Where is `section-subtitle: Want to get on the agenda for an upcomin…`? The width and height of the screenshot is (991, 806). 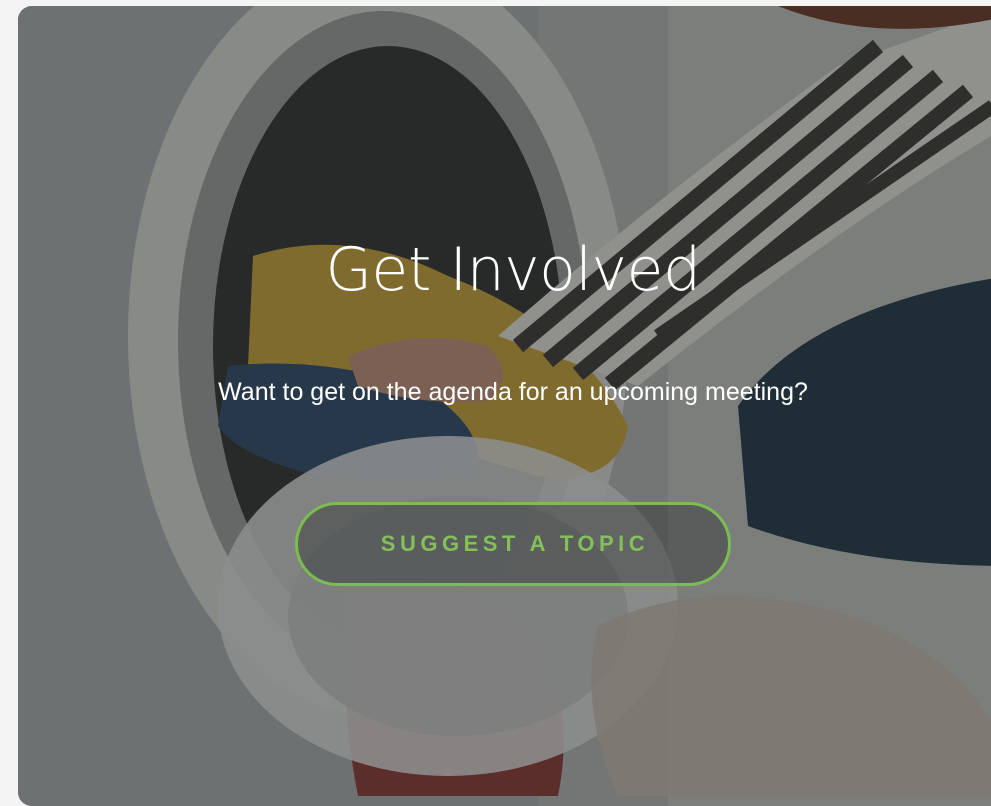
section-subtitle: Want to get on the agenda for an upcomin… is located at coordinates (513, 392).